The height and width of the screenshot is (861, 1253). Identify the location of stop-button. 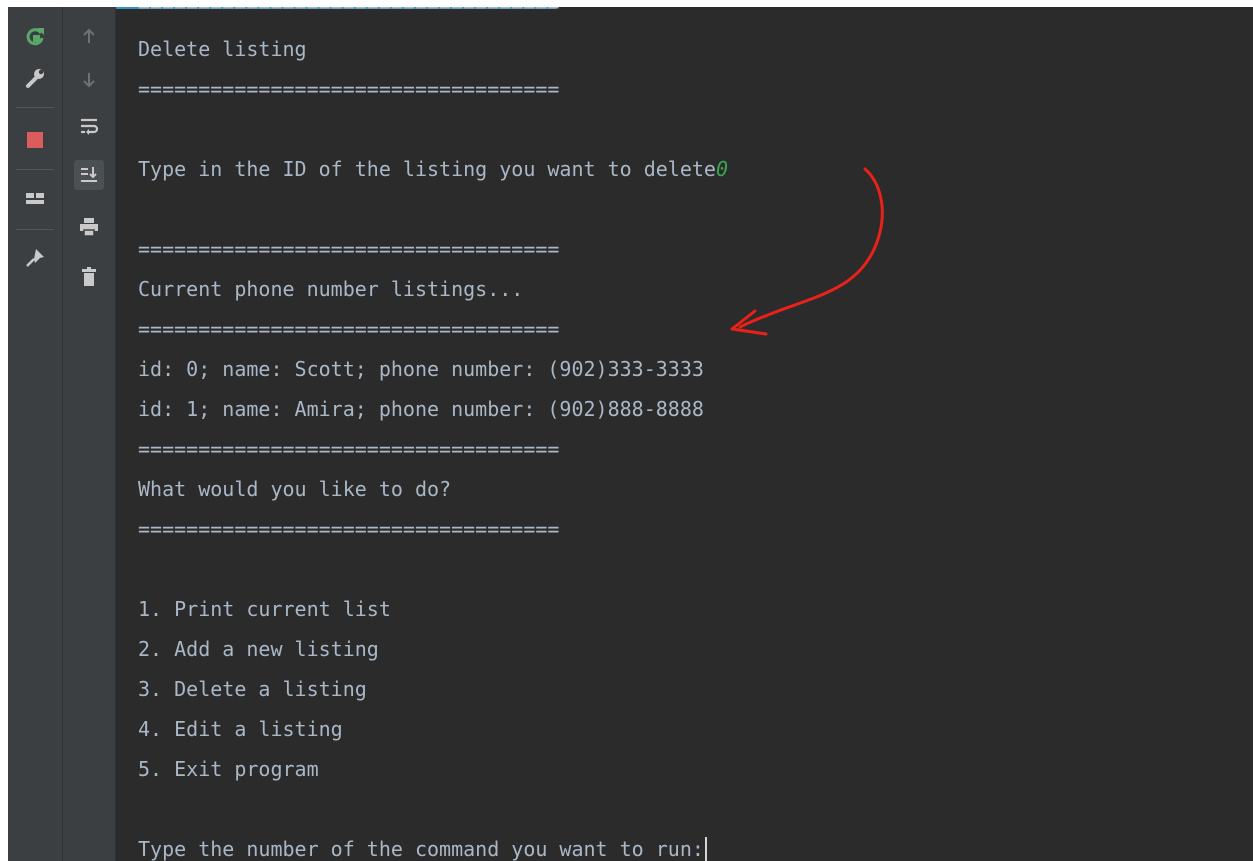
(35, 140).